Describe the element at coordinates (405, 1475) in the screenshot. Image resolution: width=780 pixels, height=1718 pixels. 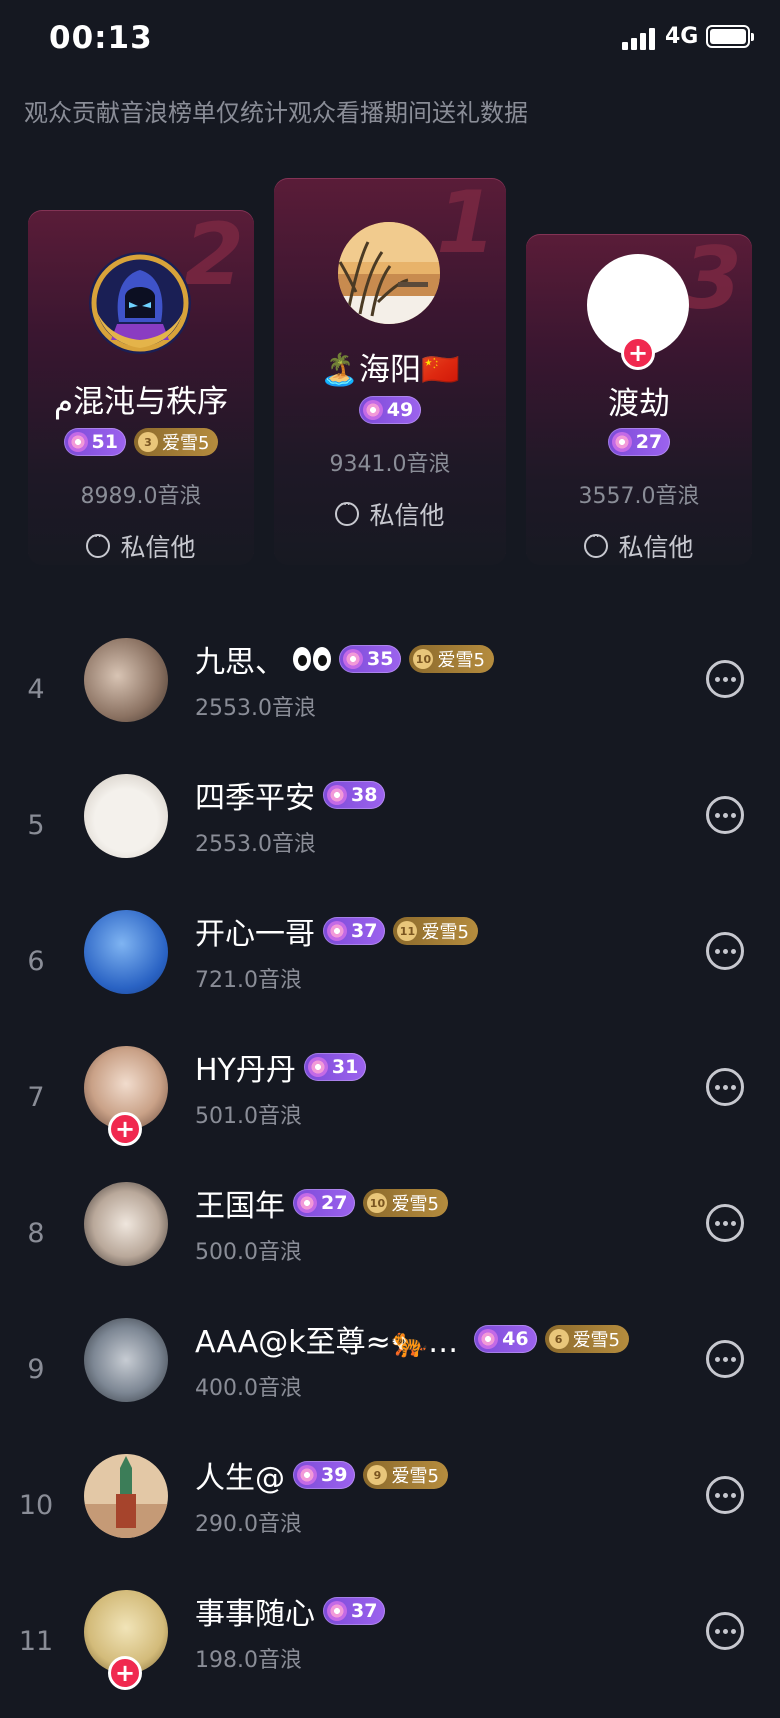
I see `fan-club-badge: 9 爱雪5` at that location.